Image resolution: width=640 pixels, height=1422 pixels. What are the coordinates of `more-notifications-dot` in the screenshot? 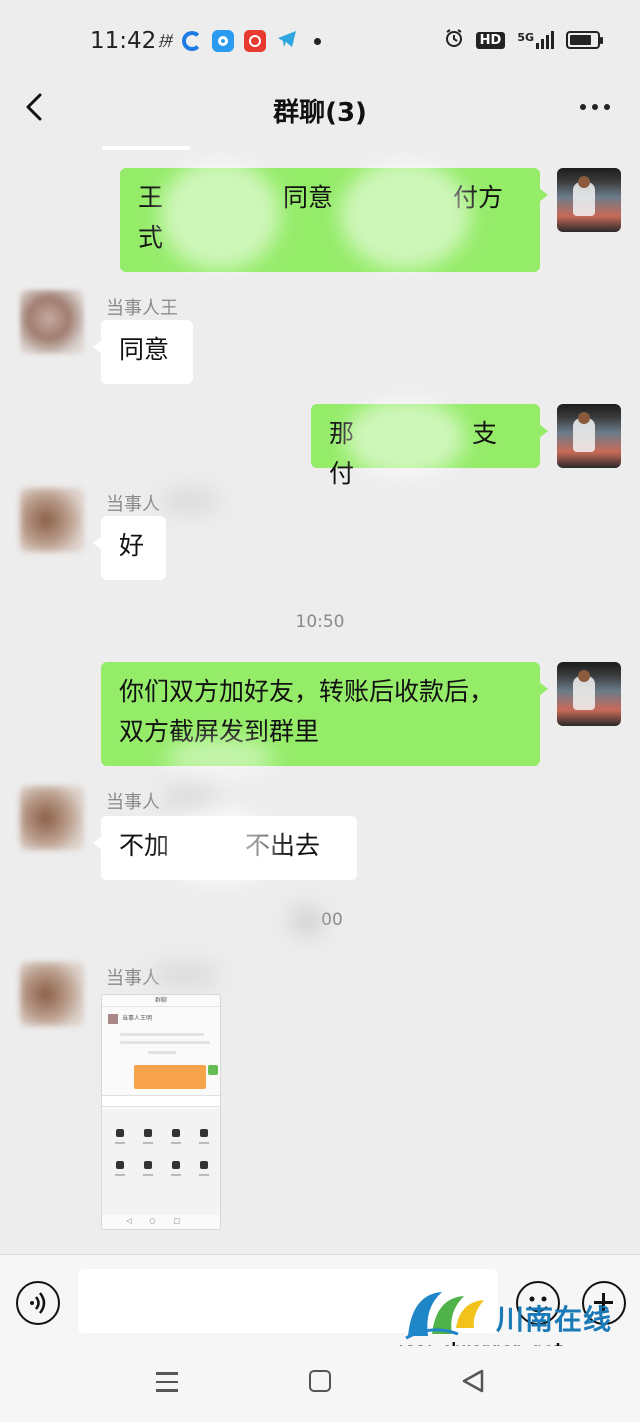 It's located at (317, 41).